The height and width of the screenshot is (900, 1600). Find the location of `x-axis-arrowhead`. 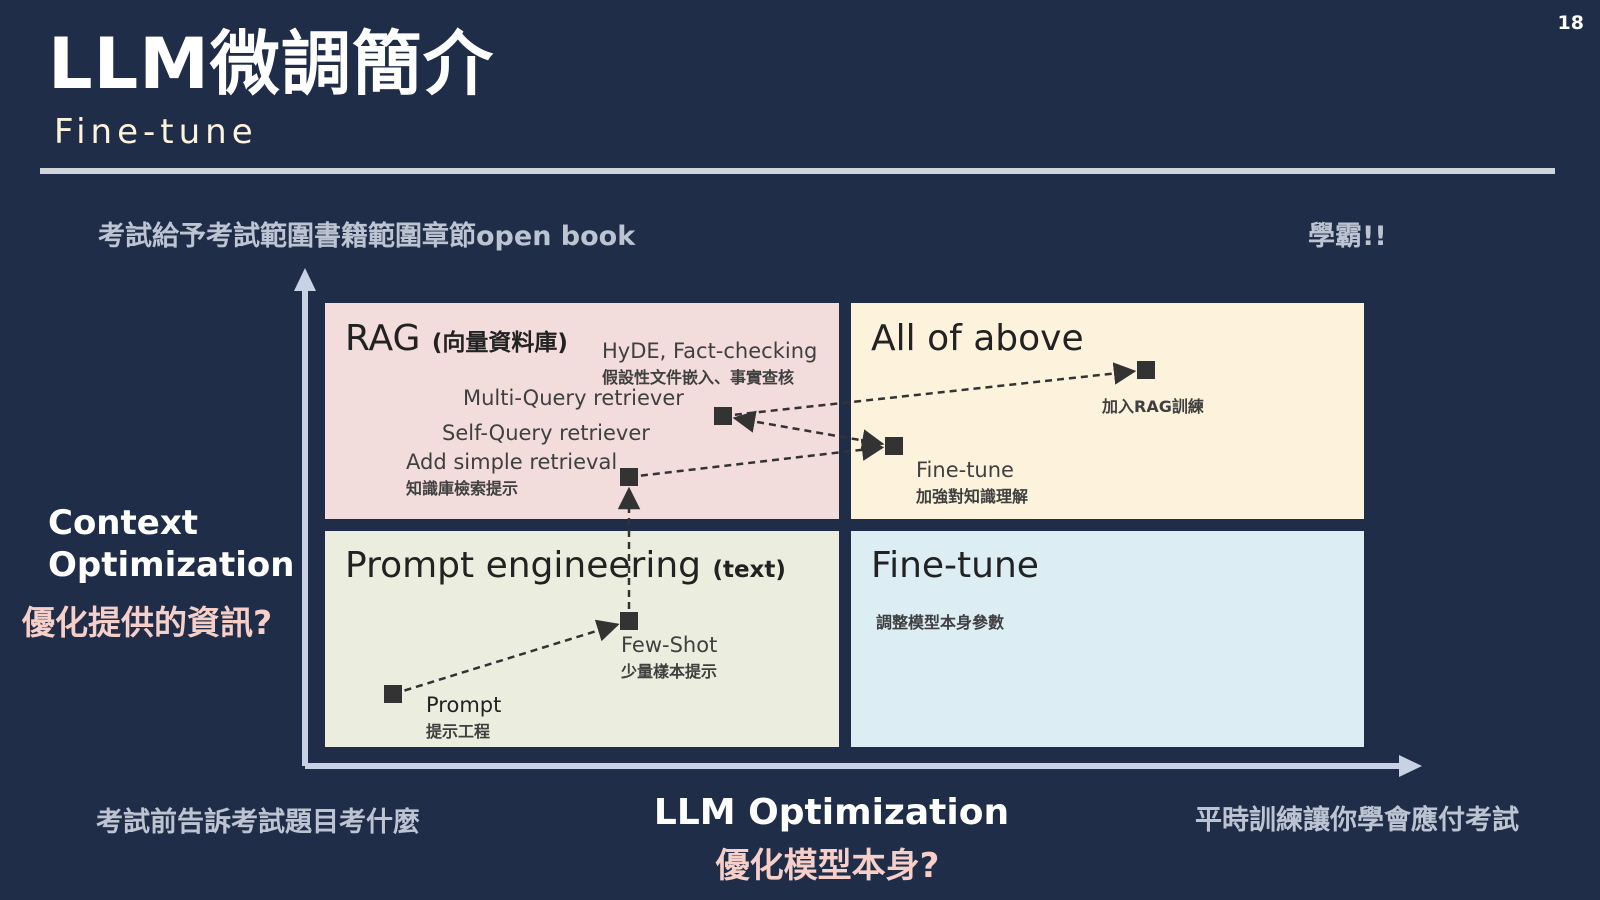

x-axis-arrowhead is located at coordinates (1410, 766).